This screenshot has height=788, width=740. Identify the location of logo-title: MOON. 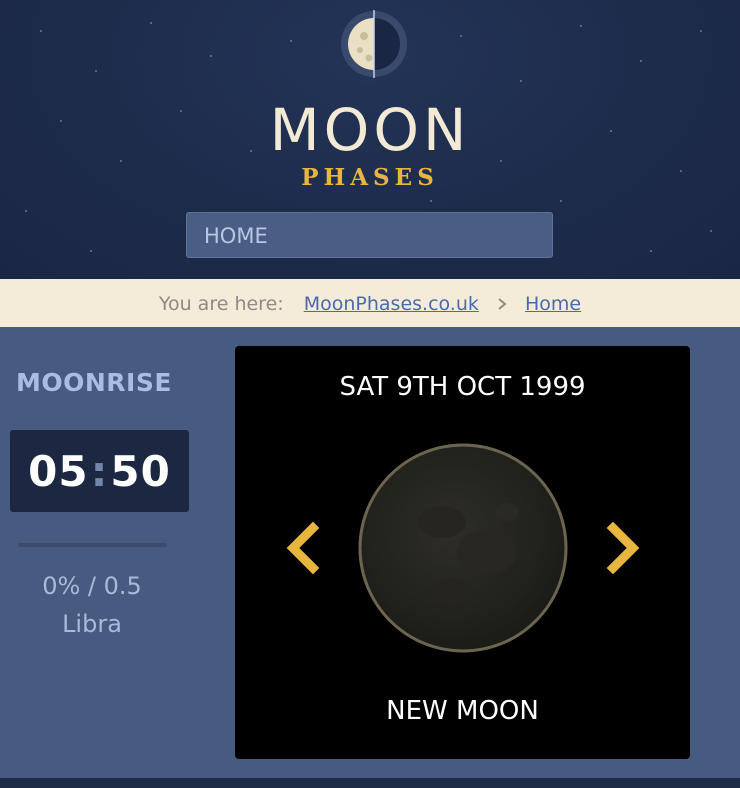
(370, 130).